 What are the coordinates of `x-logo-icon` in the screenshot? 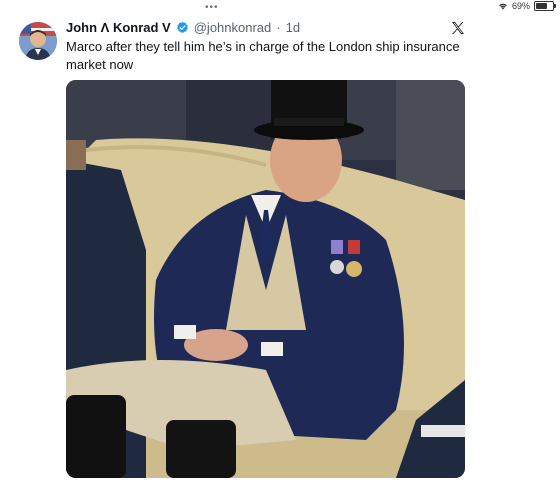 It's located at (458, 28).